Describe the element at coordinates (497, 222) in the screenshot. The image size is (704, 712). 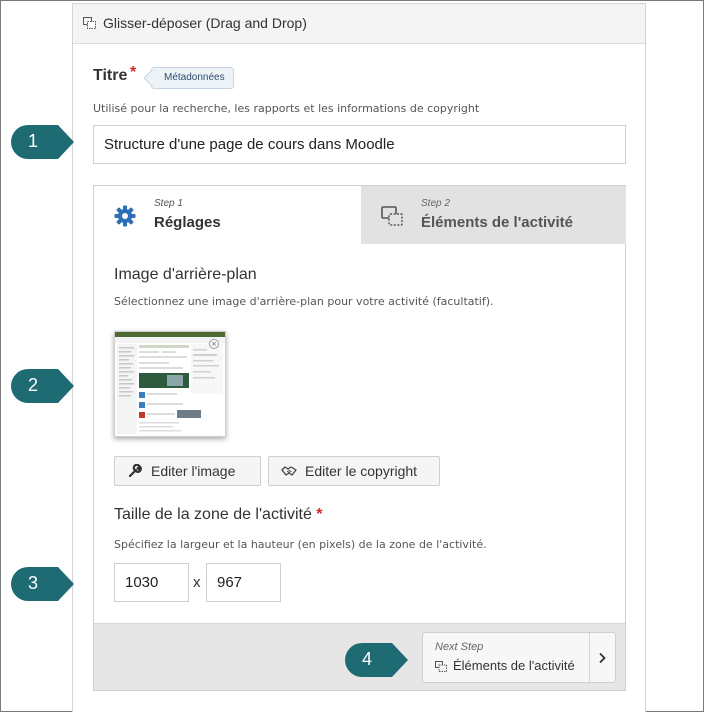
I see `tab-label: Éléments de l'activité` at that location.